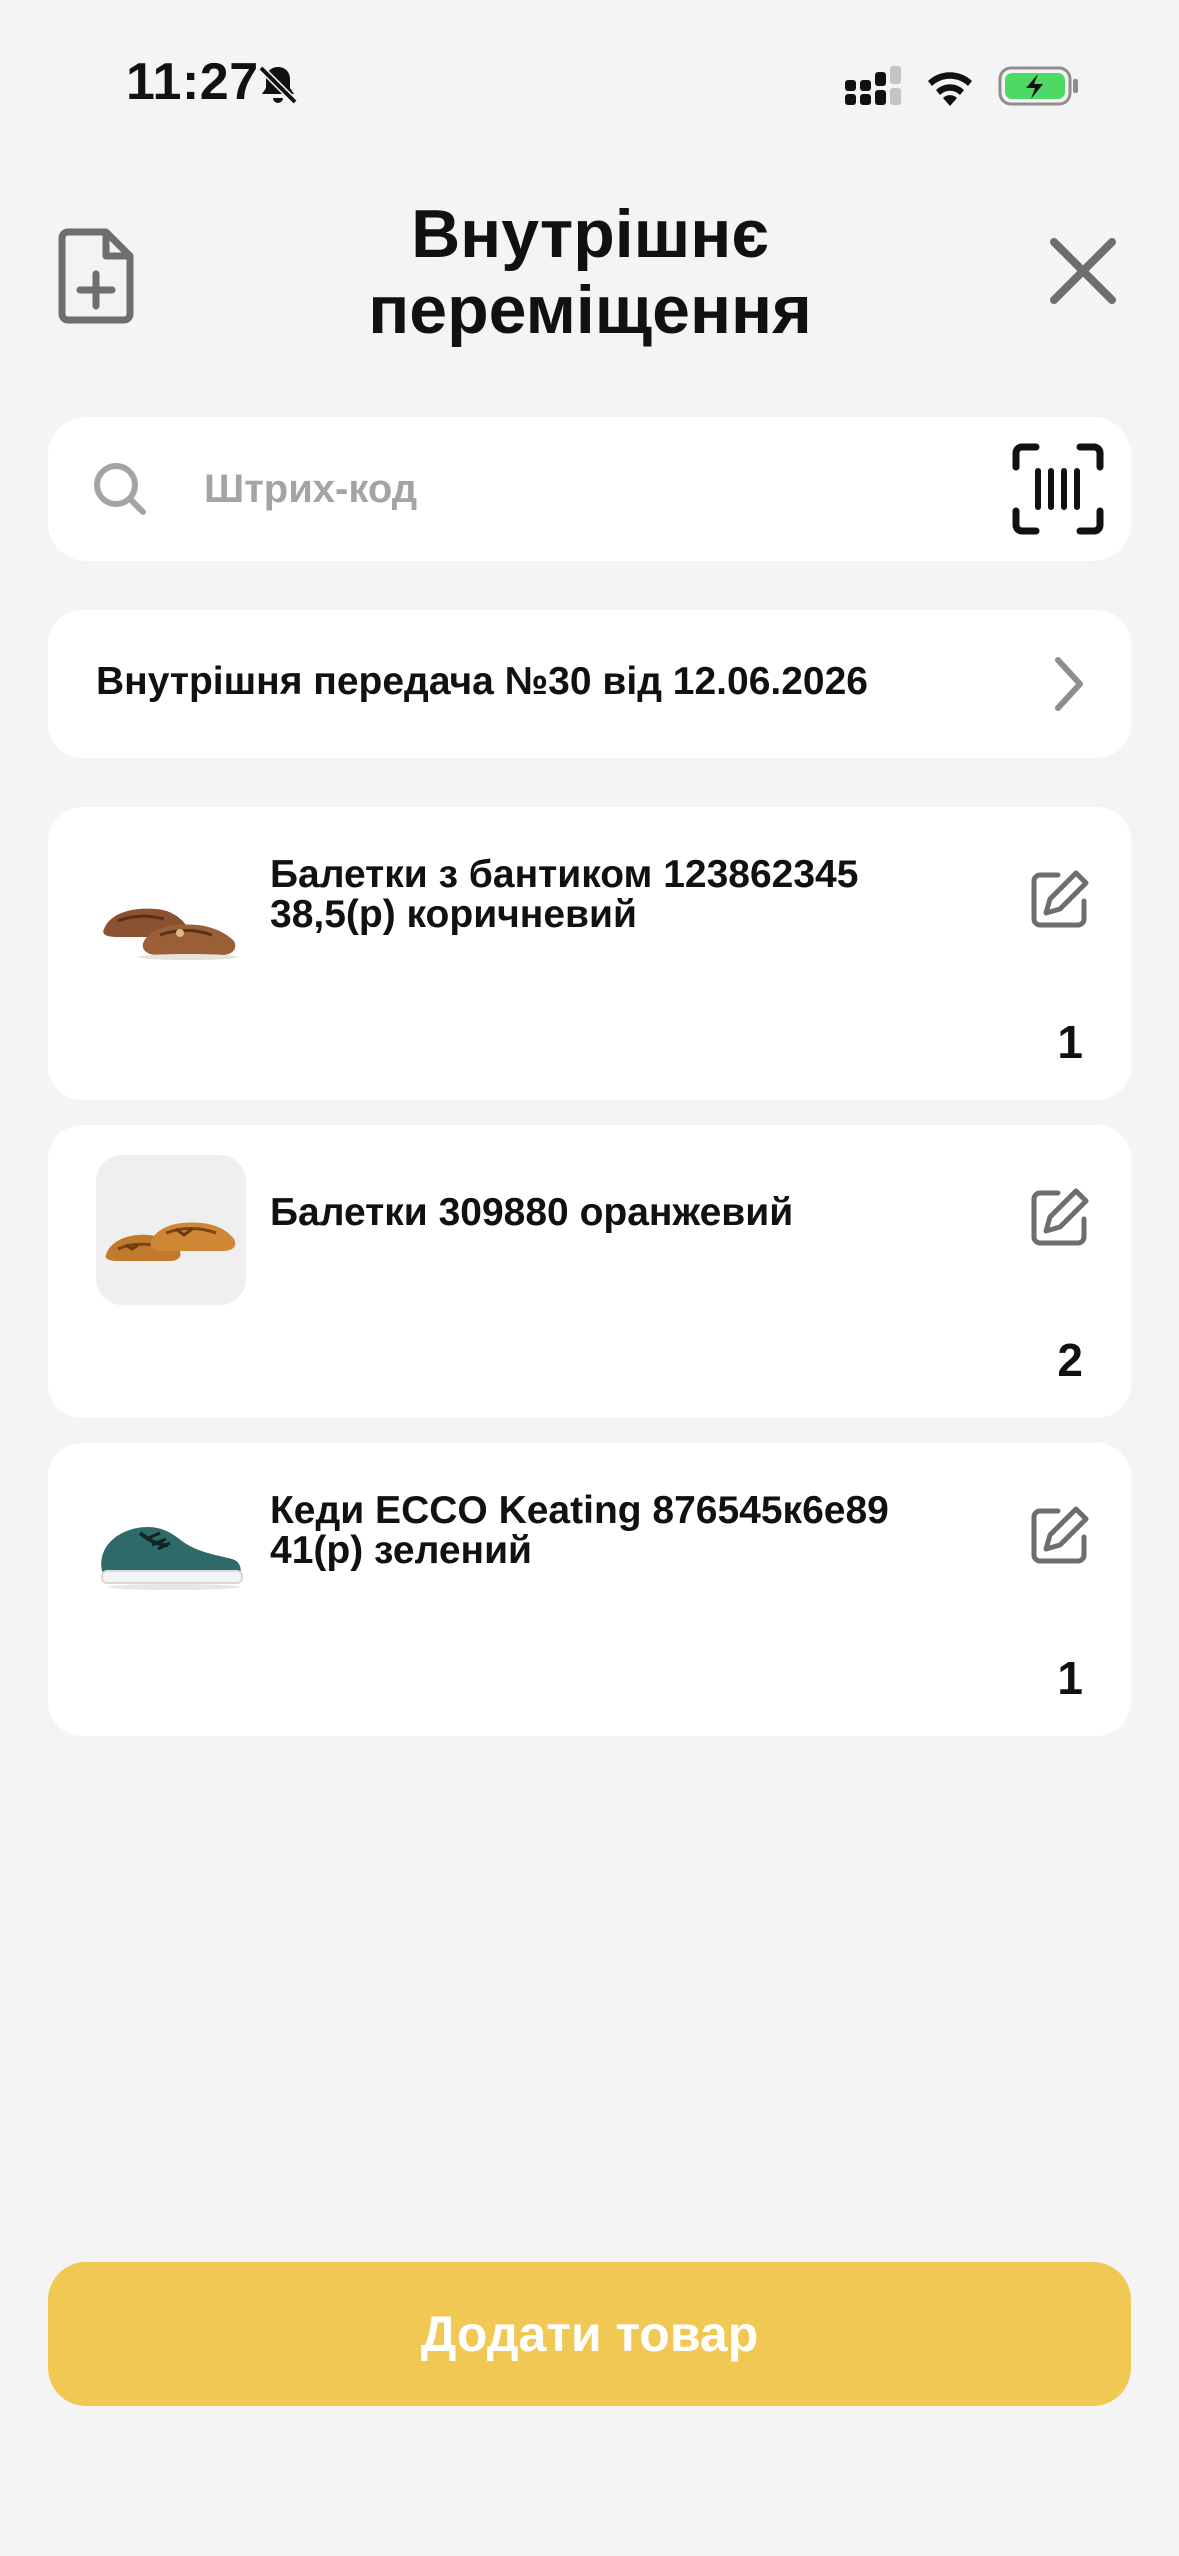 This screenshot has height=2556, width=1179. I want to click on search-icon, so click(120, 489).